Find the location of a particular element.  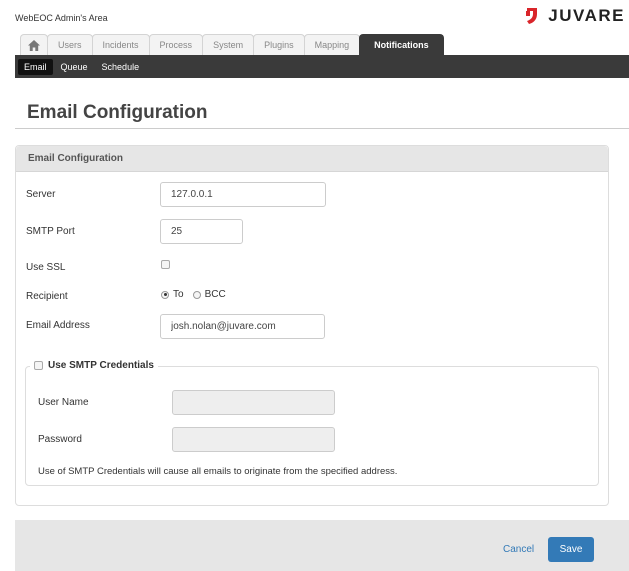

panel-heading: Email Configuration is located at coordinates (312, 159).